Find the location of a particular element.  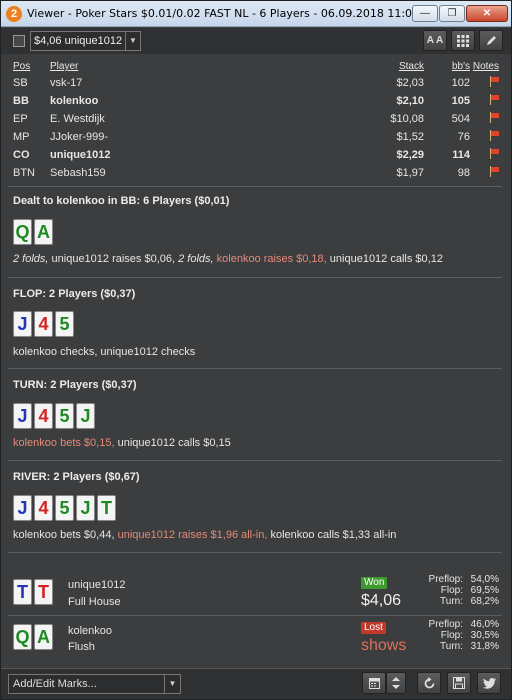

loser-equity-stats: Preflop: 46,0% Flop: 30,5% Turn: 31,8% is located at coordinates (458, 635).